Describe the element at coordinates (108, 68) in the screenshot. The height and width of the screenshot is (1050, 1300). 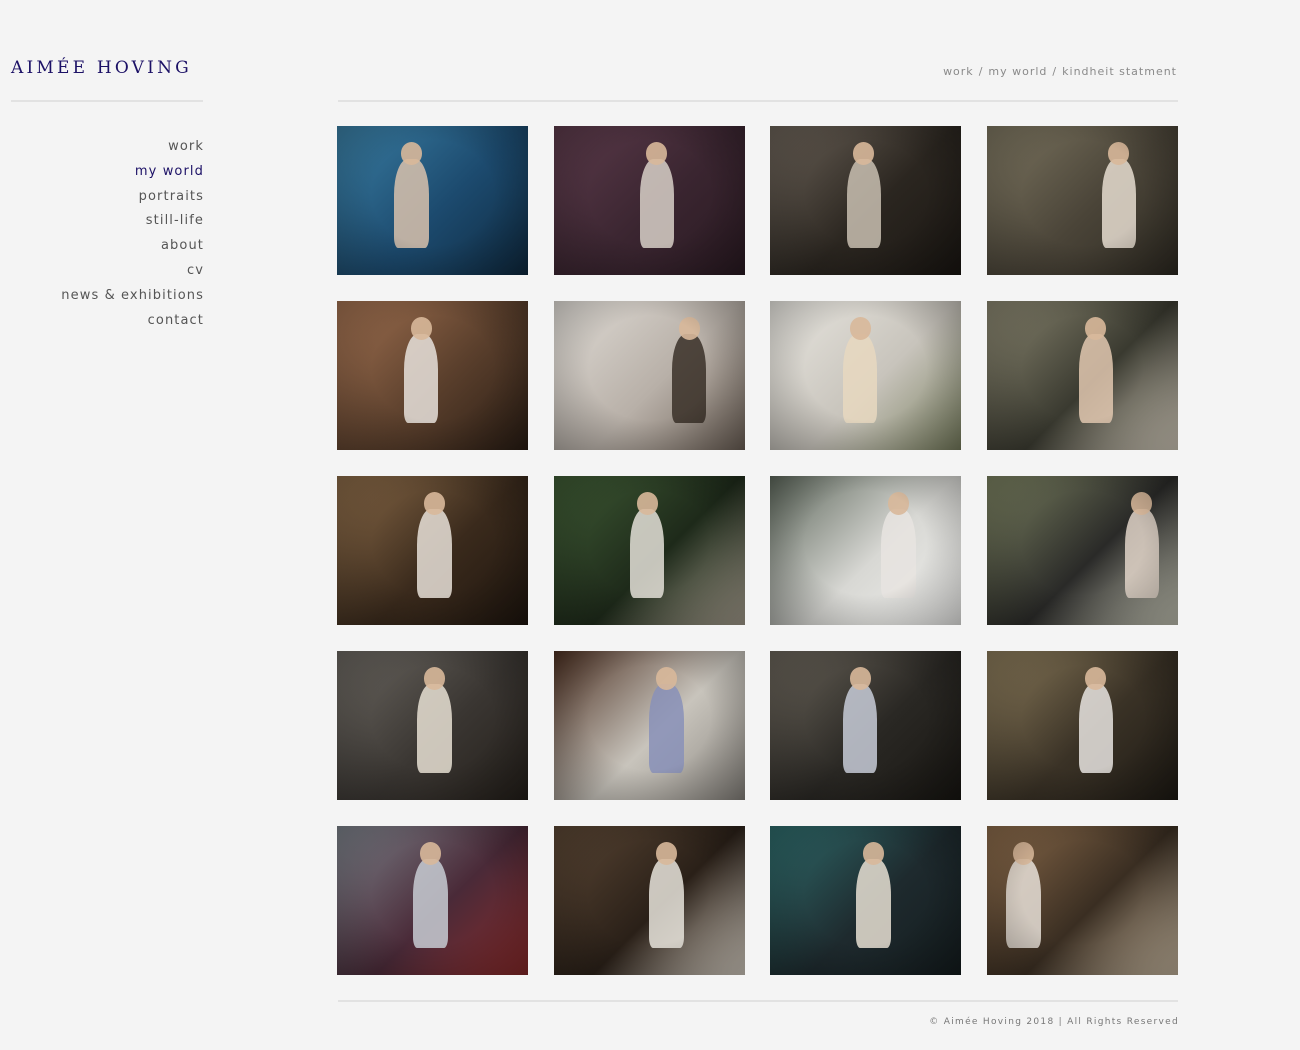
I see `site-logo: AIMÉE HOVING` at that location.